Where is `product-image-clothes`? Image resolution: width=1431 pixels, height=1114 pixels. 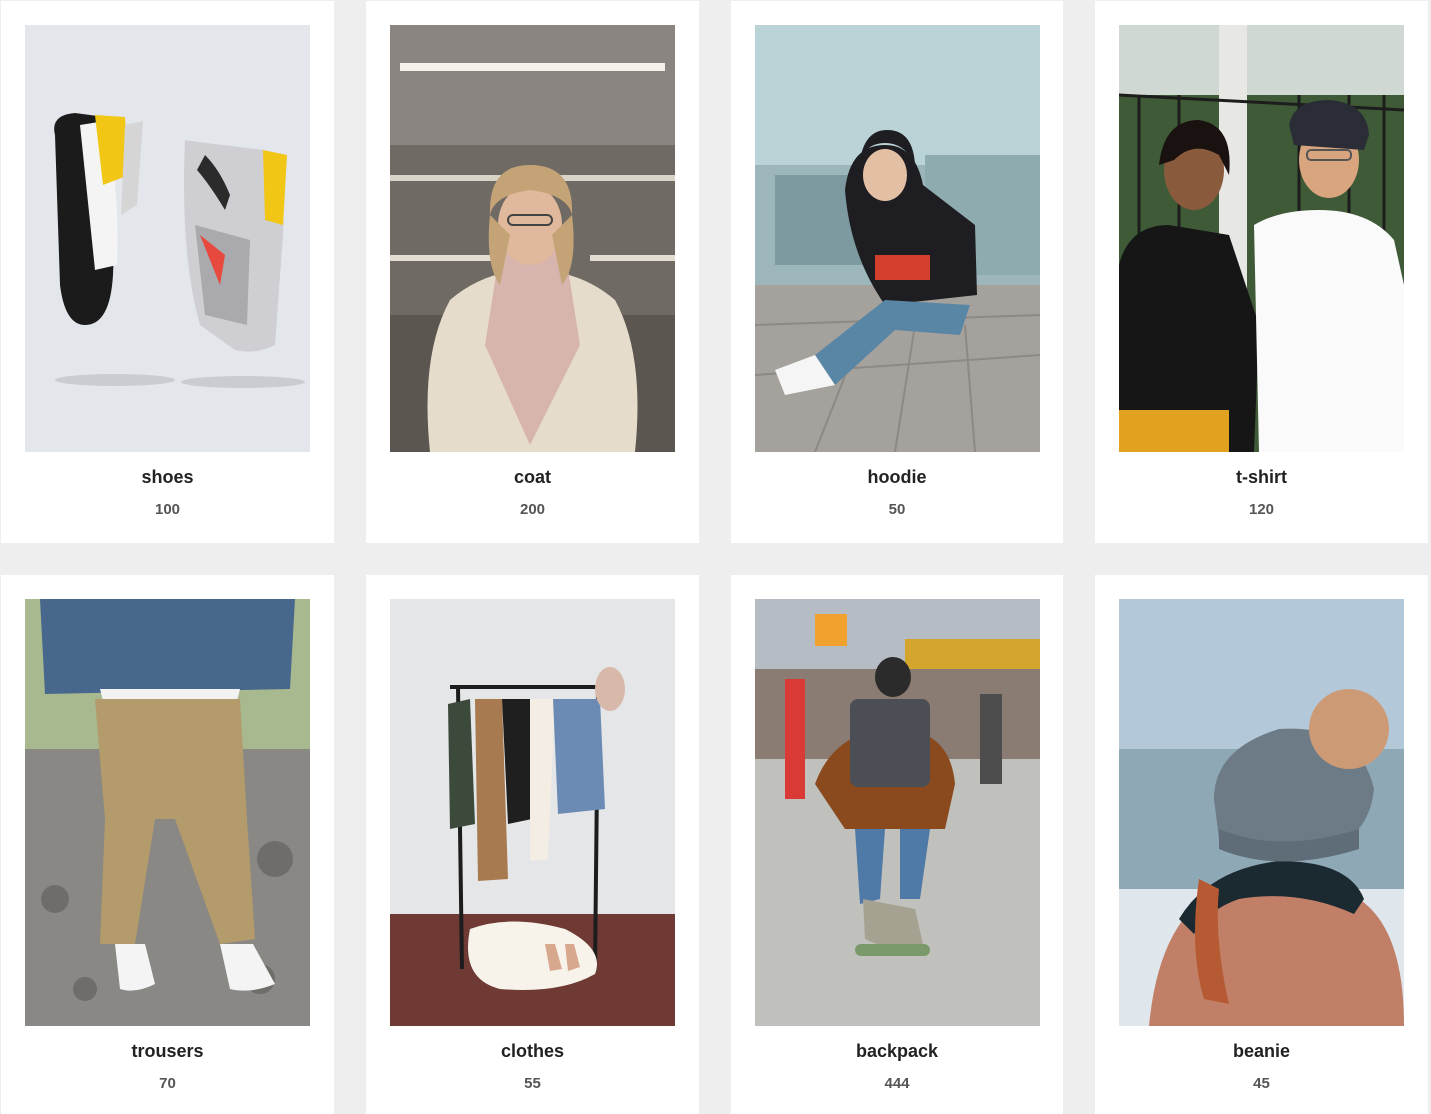
product-image-clothes is located at coordinates (532, 812).